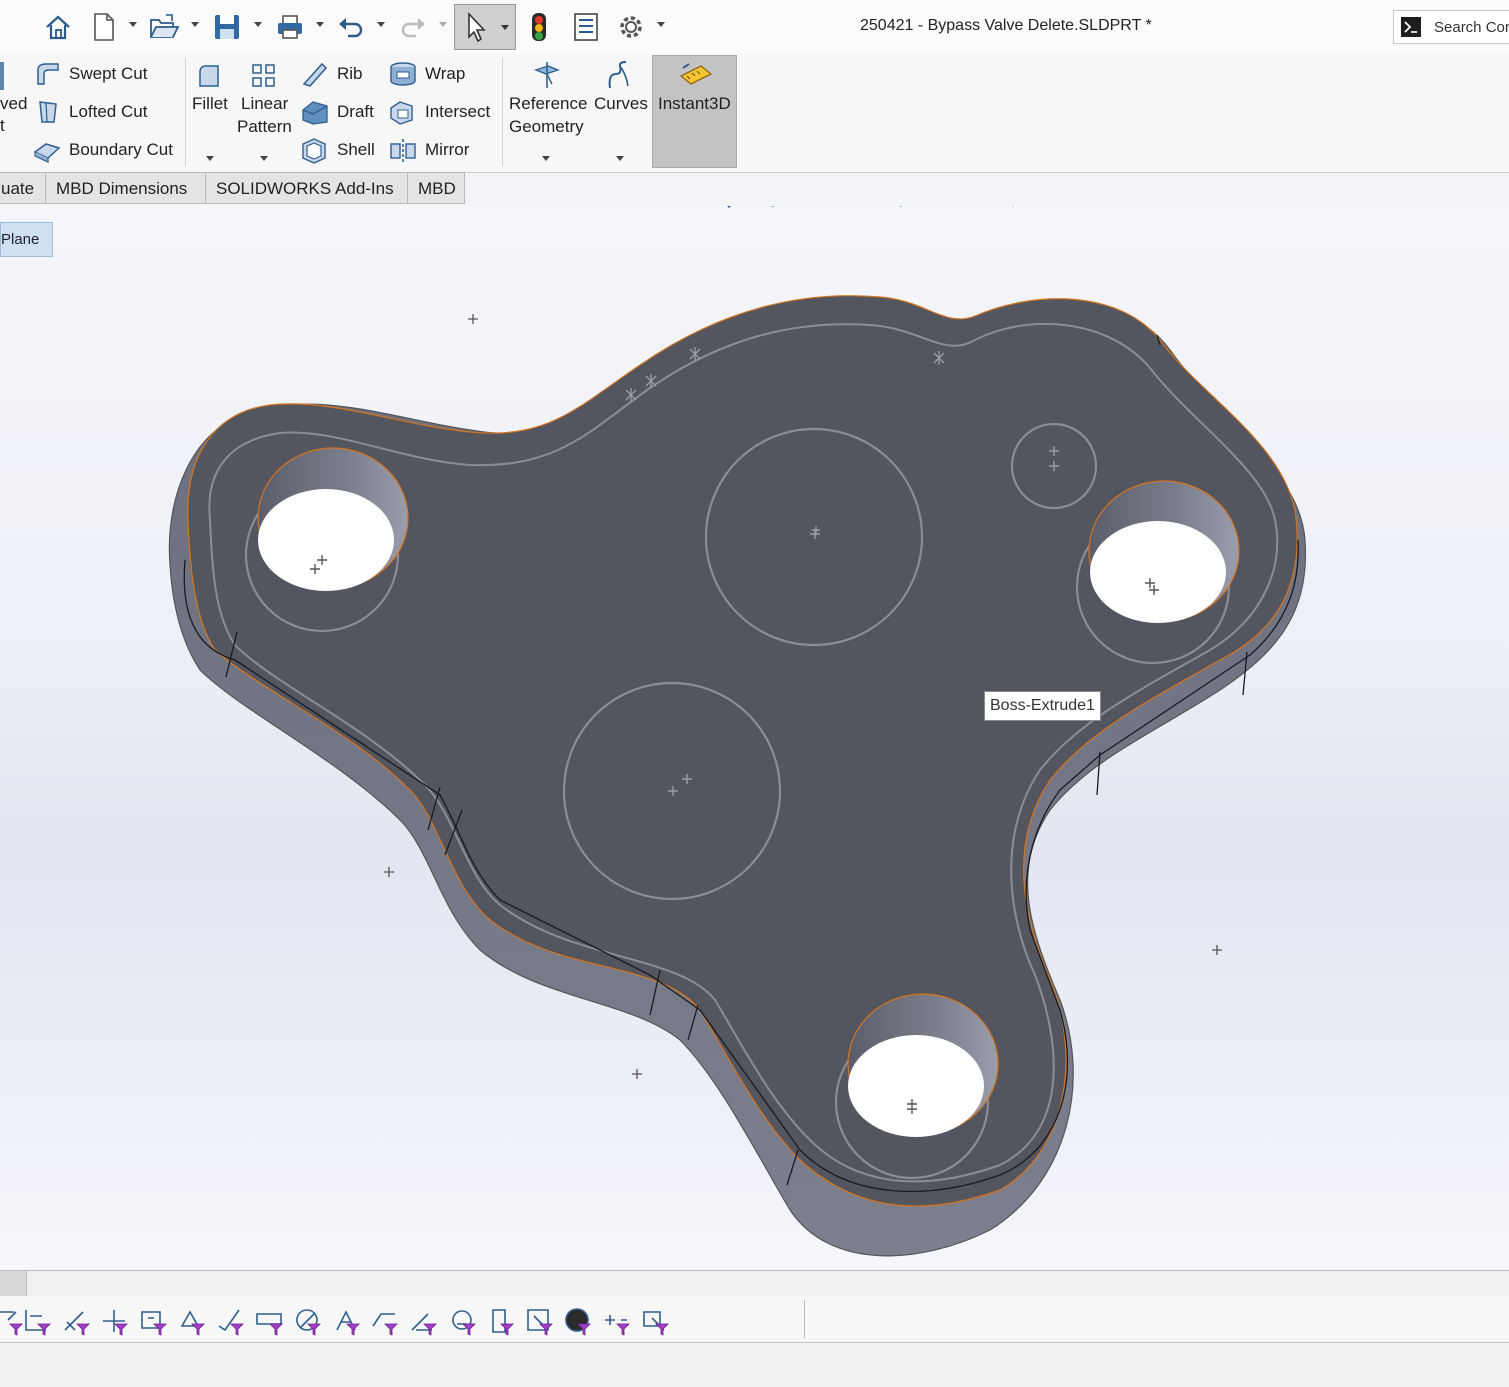 This screenshot has width=1509, height=1387. I want to click on tab-evaluate: uate, so click(23, 188).